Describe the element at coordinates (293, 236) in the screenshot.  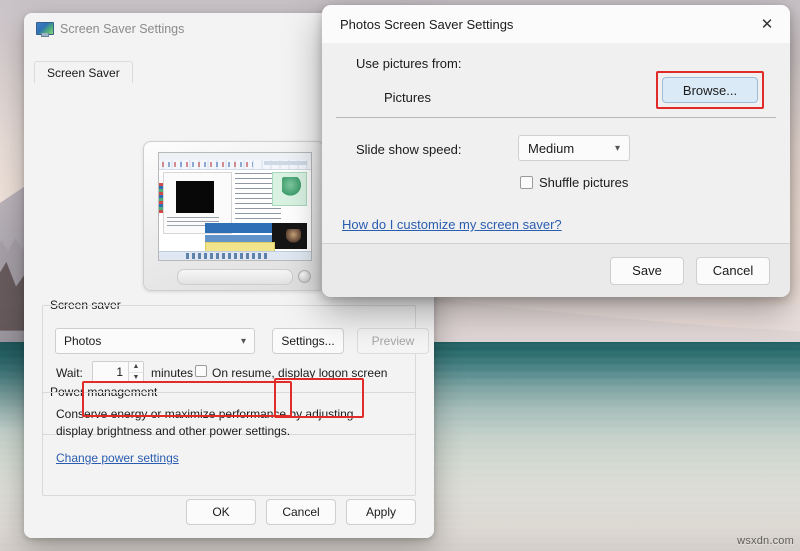
I see `preview-photo-subject` at that location.